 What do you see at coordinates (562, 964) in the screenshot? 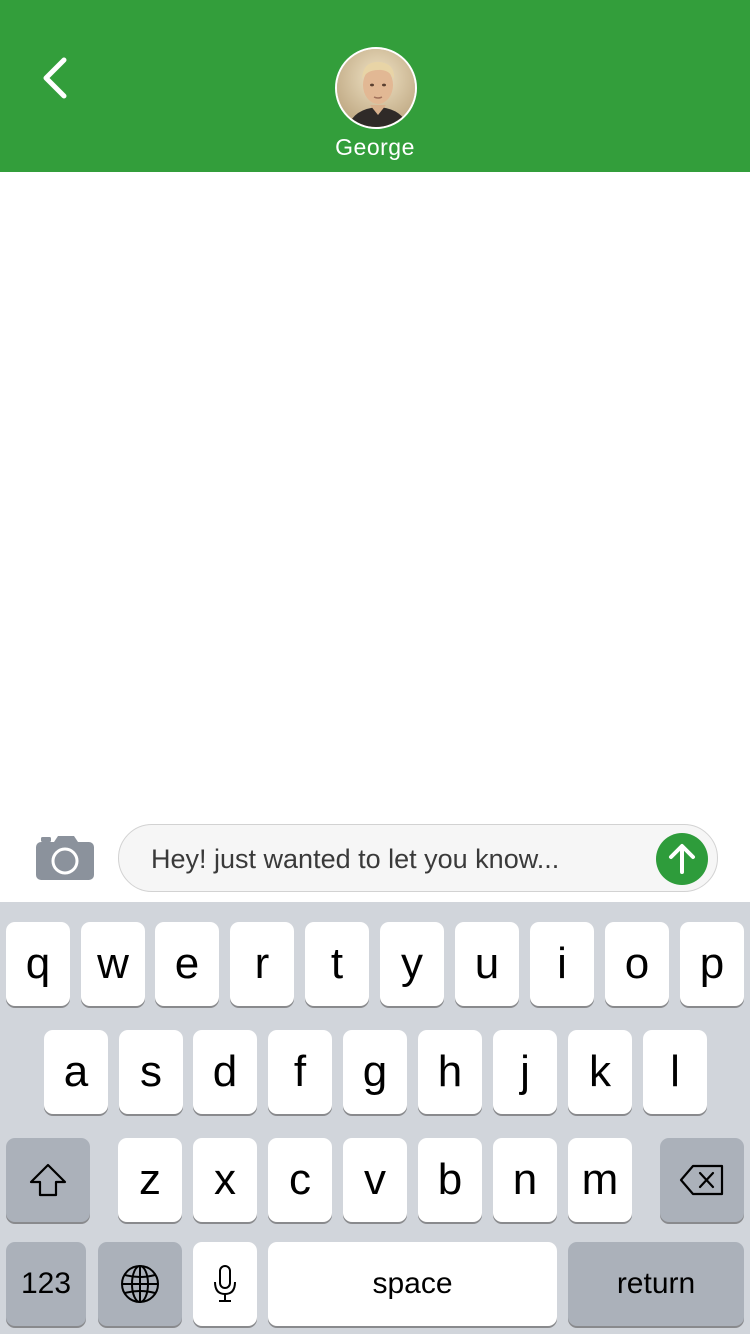
I see `key-i: i` at bounding box center [562, 964].